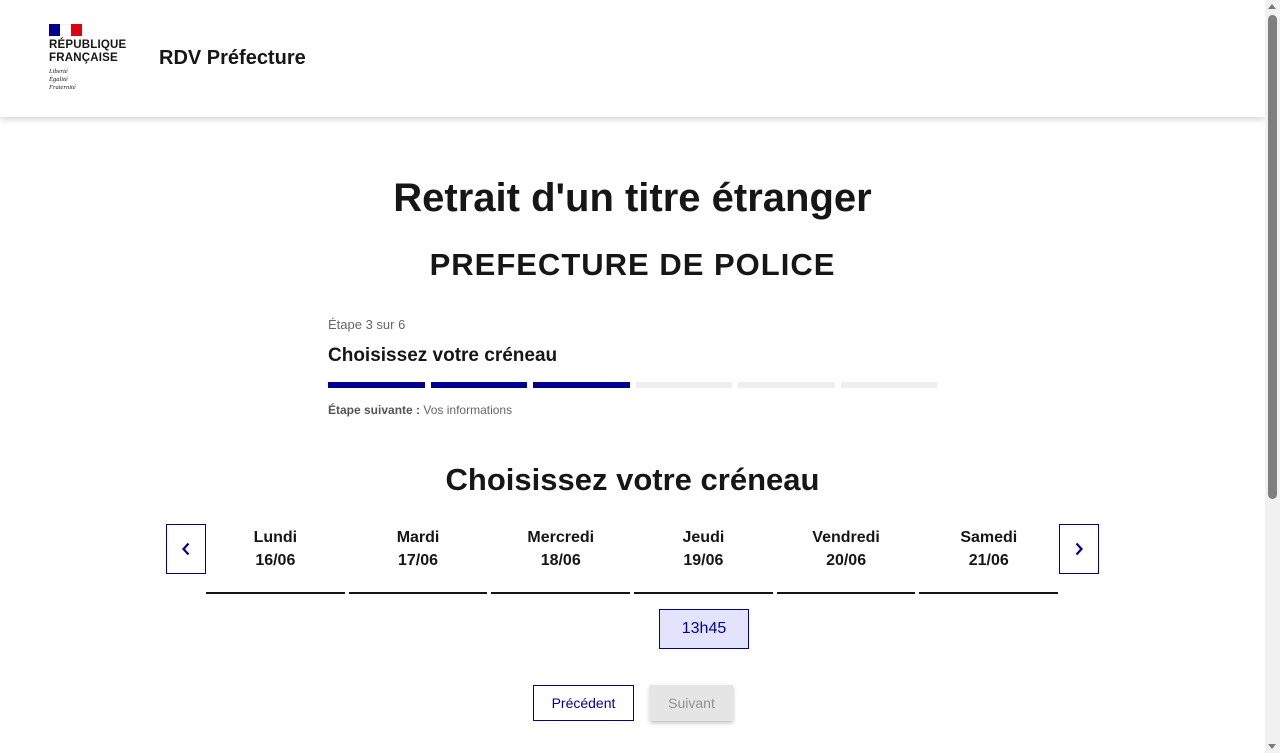  What do you see at coordinates (691, 703) in the screenshot?
I see `next-button: Suivant` at bounding box center [691, 703].